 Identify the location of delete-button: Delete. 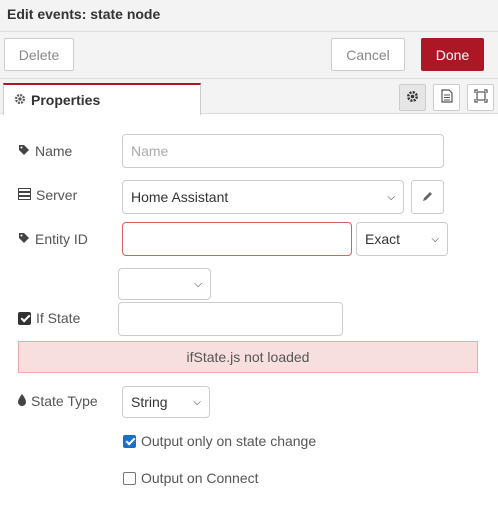
(39, 54).